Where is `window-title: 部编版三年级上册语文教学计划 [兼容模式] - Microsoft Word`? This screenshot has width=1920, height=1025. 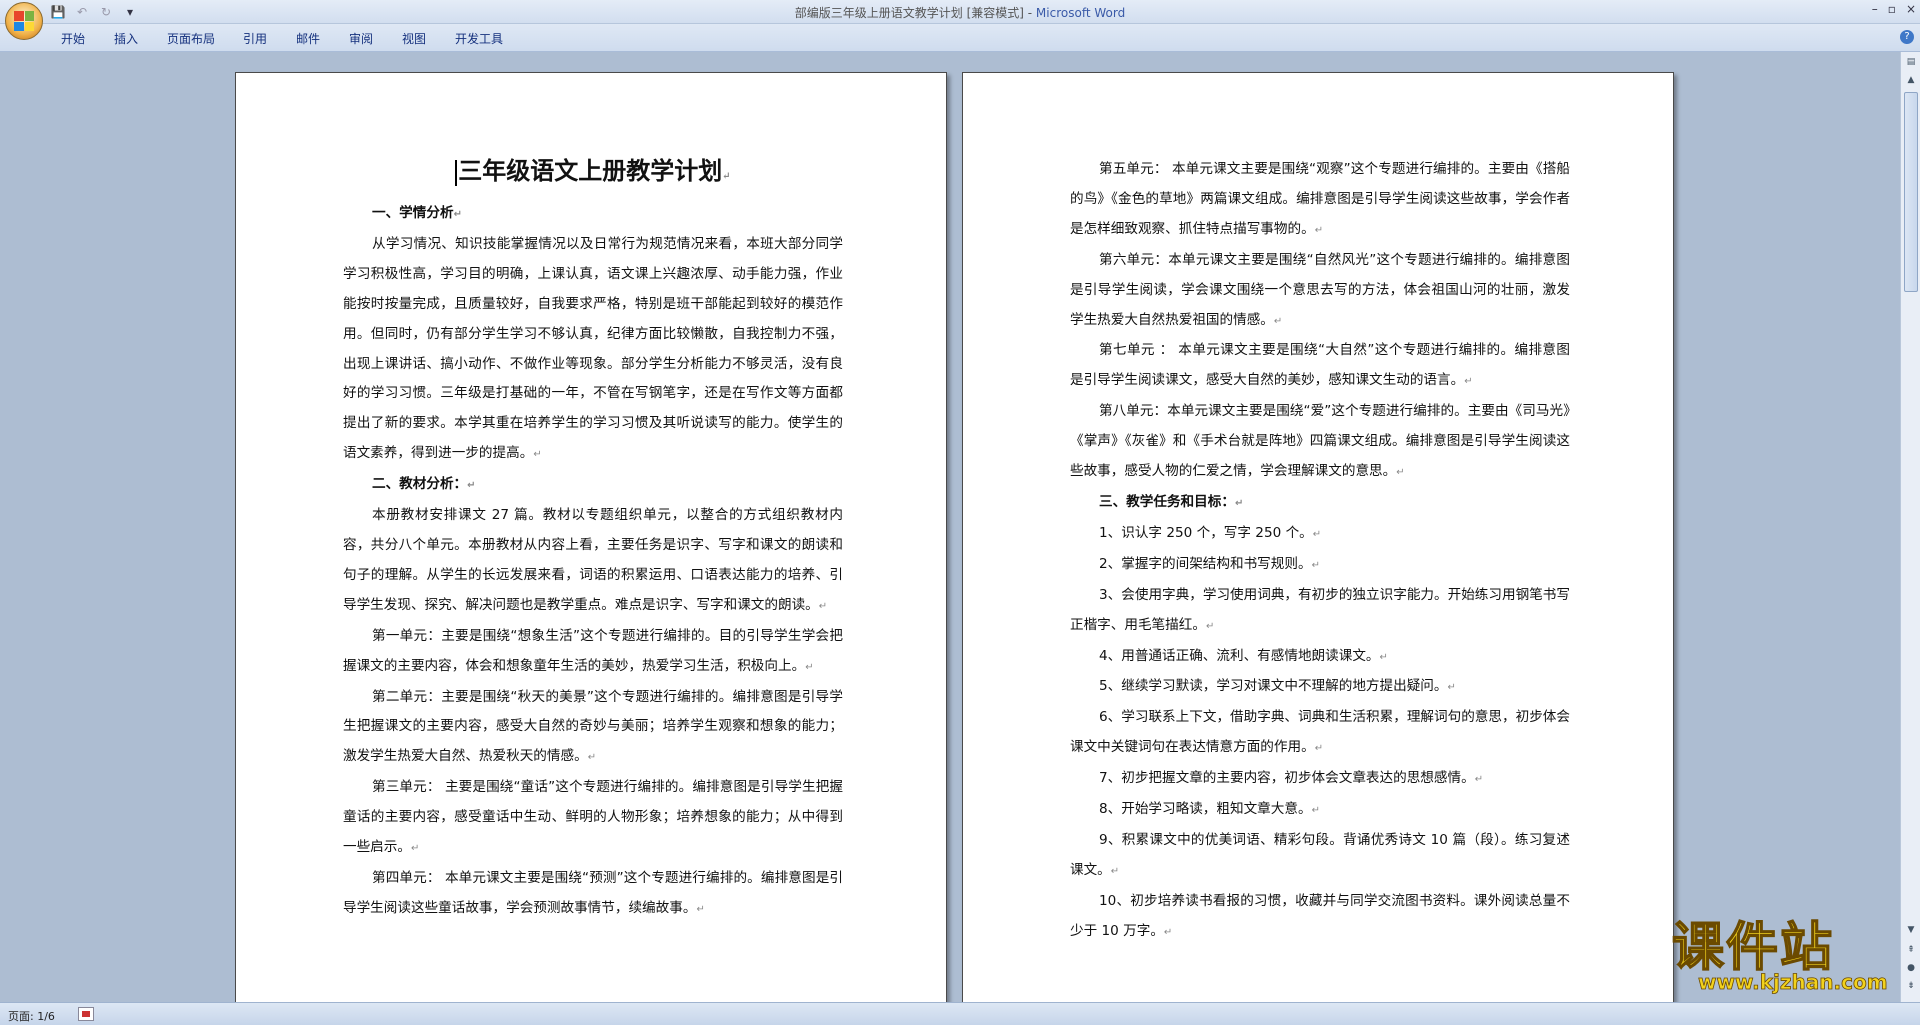
window-title: 部编版三年级上册语文教学计划 [兼容模式] - Microsoft Word is located at coordinates (960, 12).